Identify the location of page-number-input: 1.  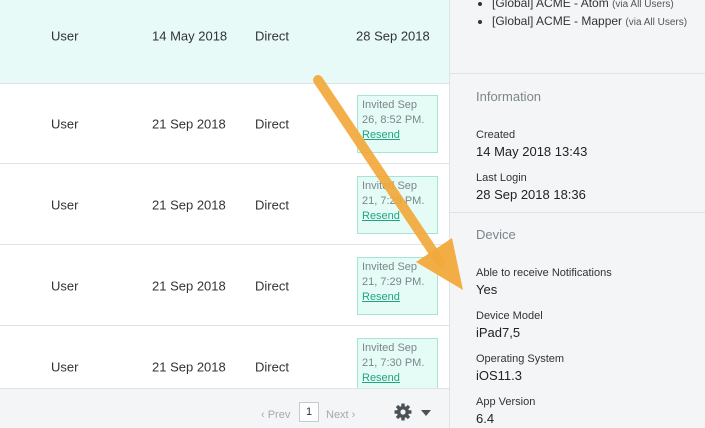
(309, 412).